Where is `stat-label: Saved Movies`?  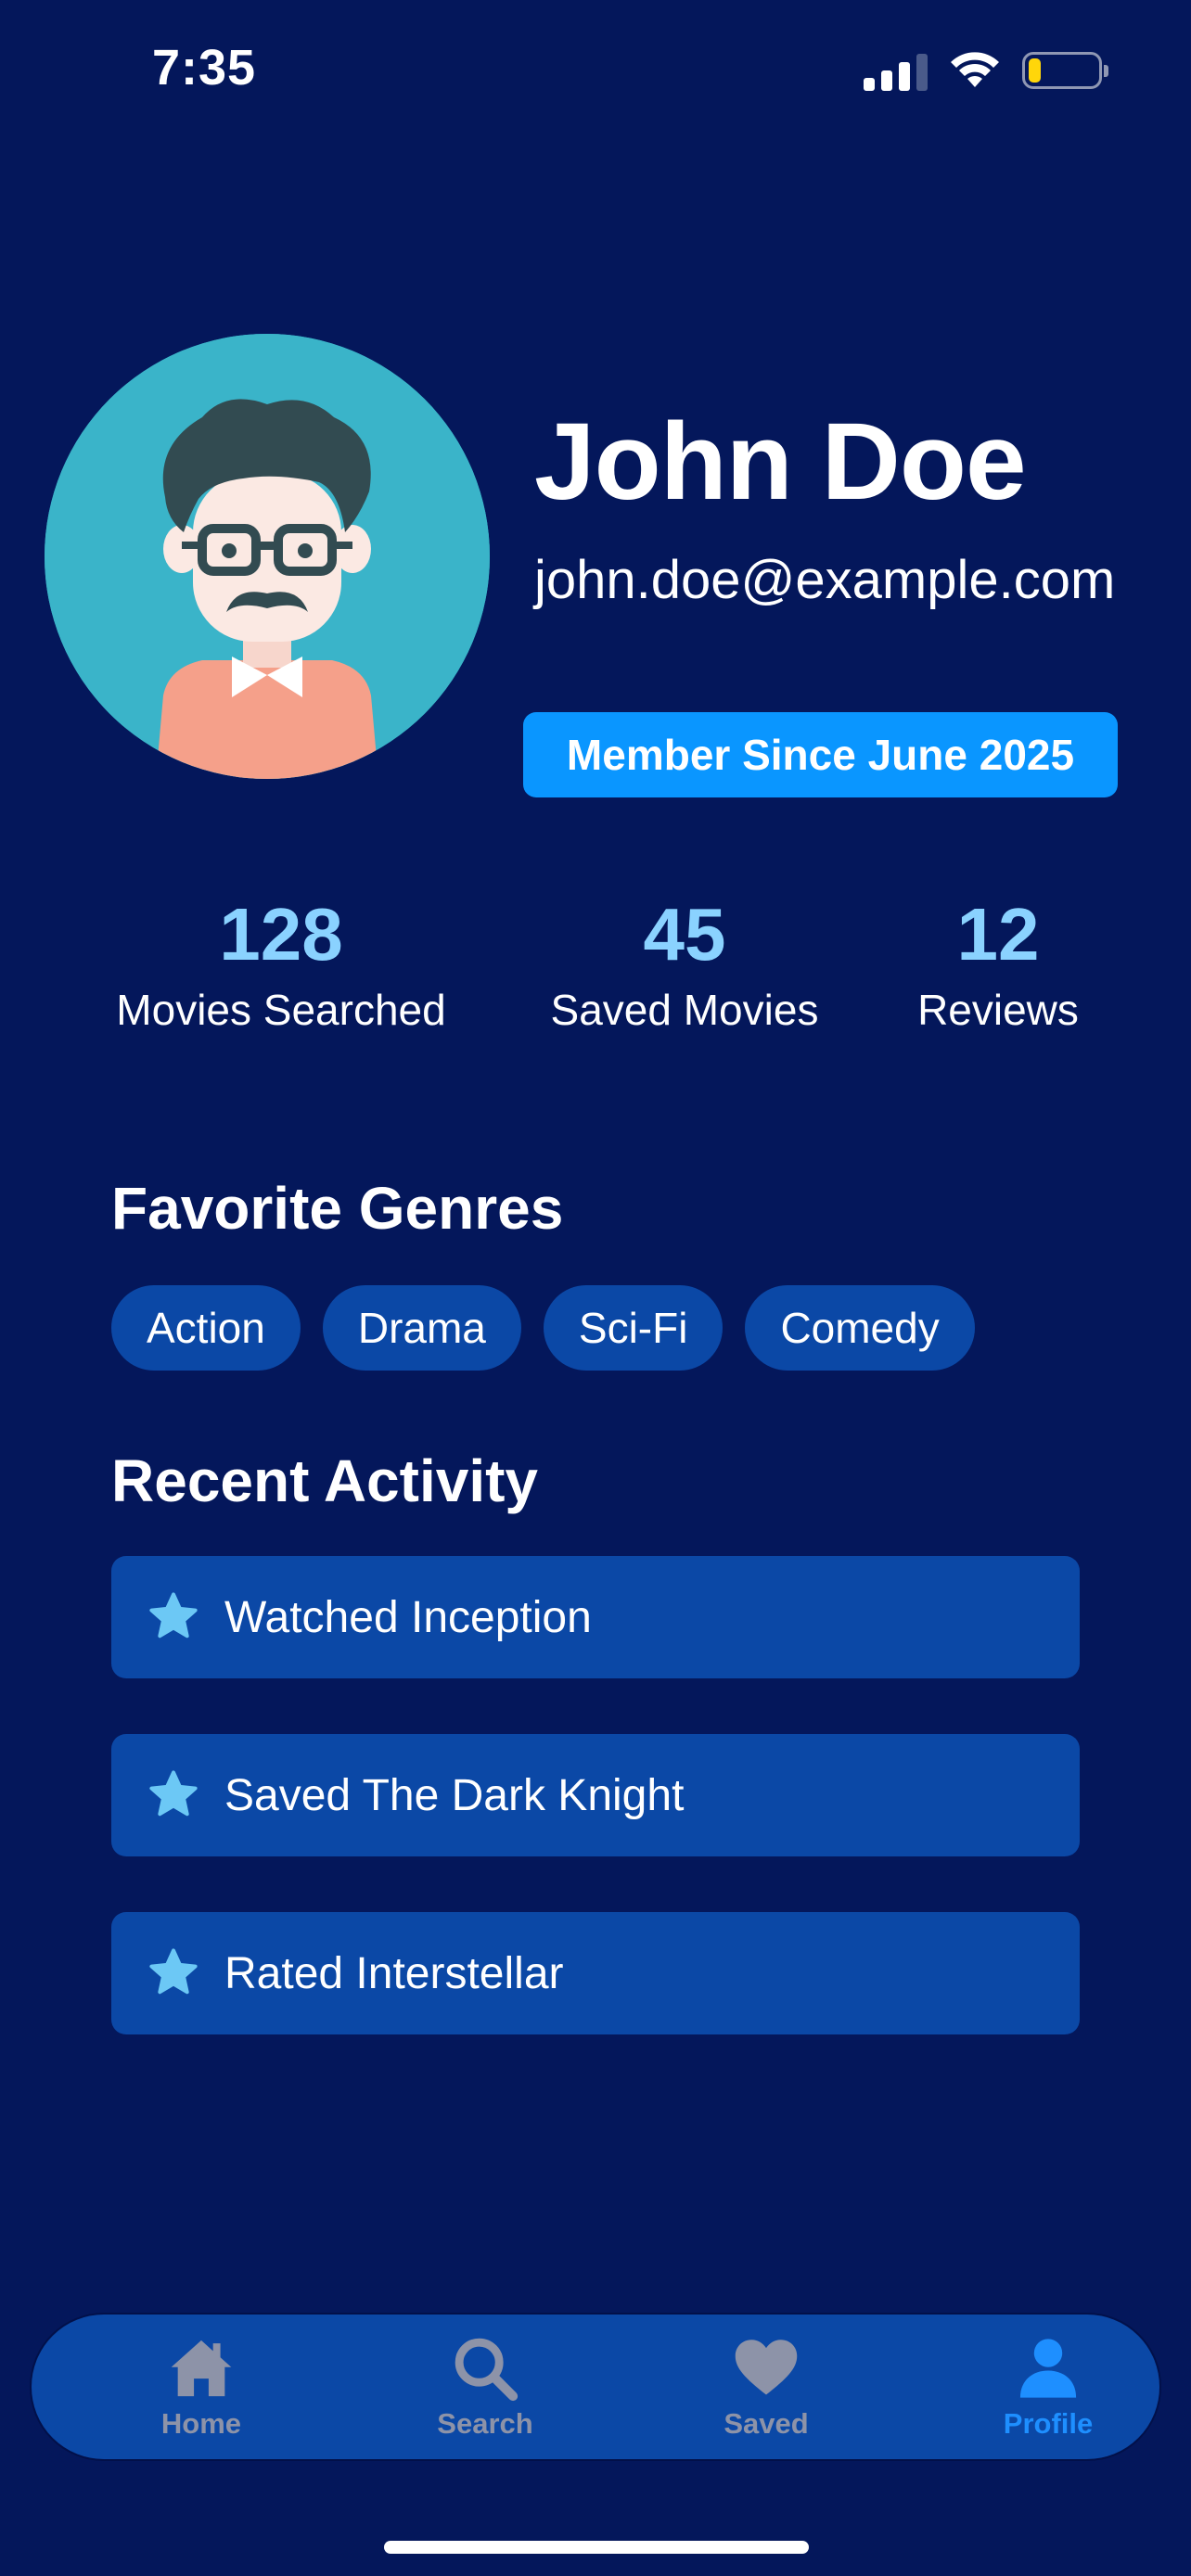 stat-label: Saved Movies is located at coordinates (684, 1010).